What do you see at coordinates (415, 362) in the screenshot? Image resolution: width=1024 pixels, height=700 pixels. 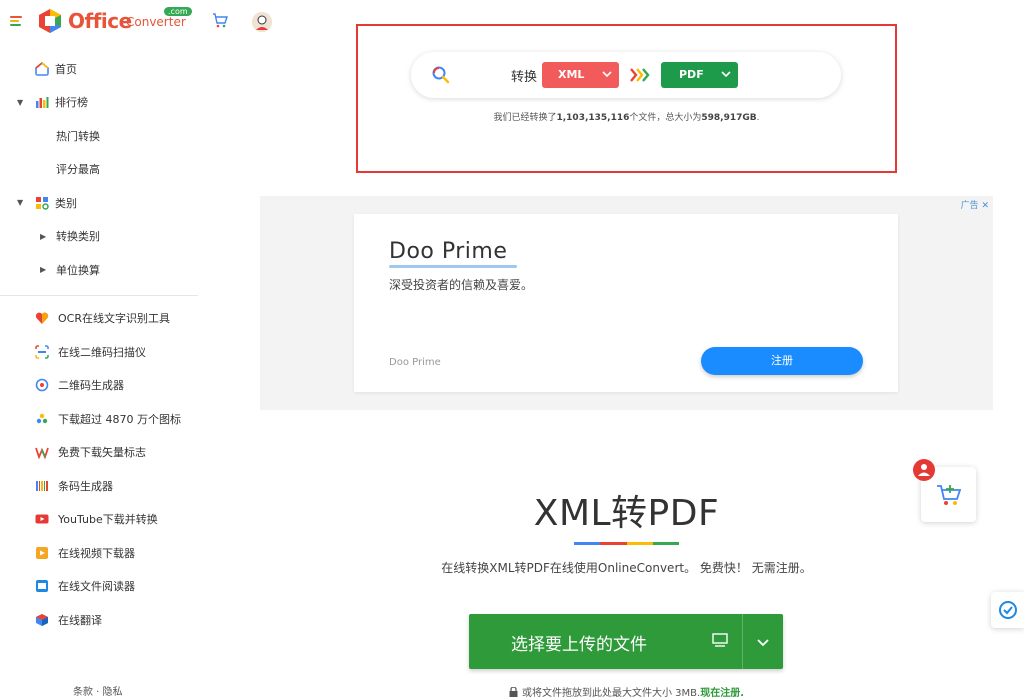 I see `ad-brand: Doo Prime` at bounding box center [415, 362].